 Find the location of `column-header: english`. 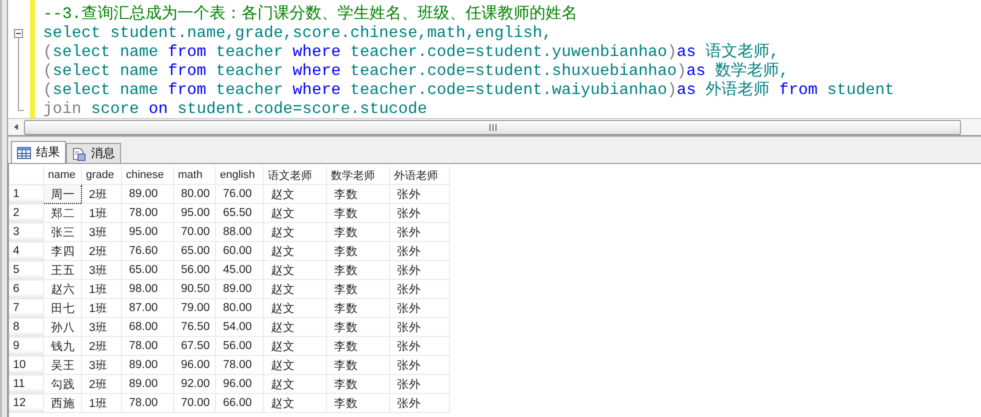

column-header: english is located at coordinates (240, 175).